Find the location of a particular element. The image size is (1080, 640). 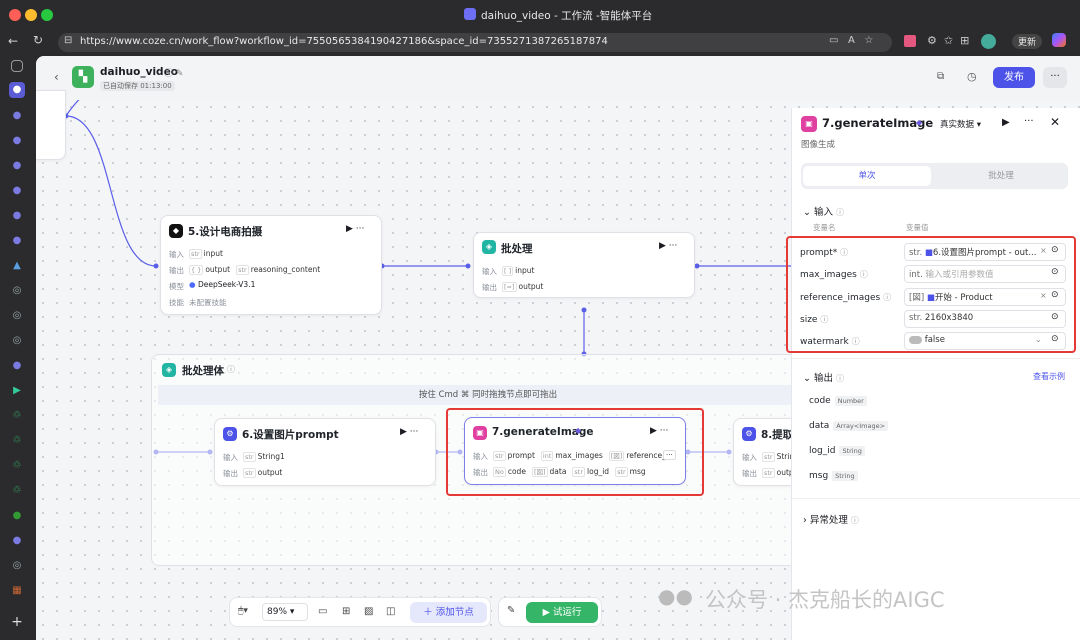

browser-title-bar: daihuo_video - 工作流 -智能体平台 is located at coordinates (540, 15).